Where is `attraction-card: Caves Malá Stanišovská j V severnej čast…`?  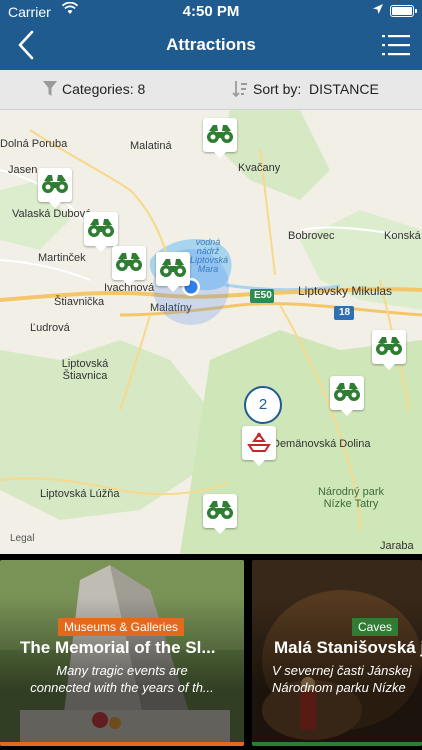
attraction-card: Caves Malá Stanišovská j V severnej čast… is located at coordinates (337, 653).